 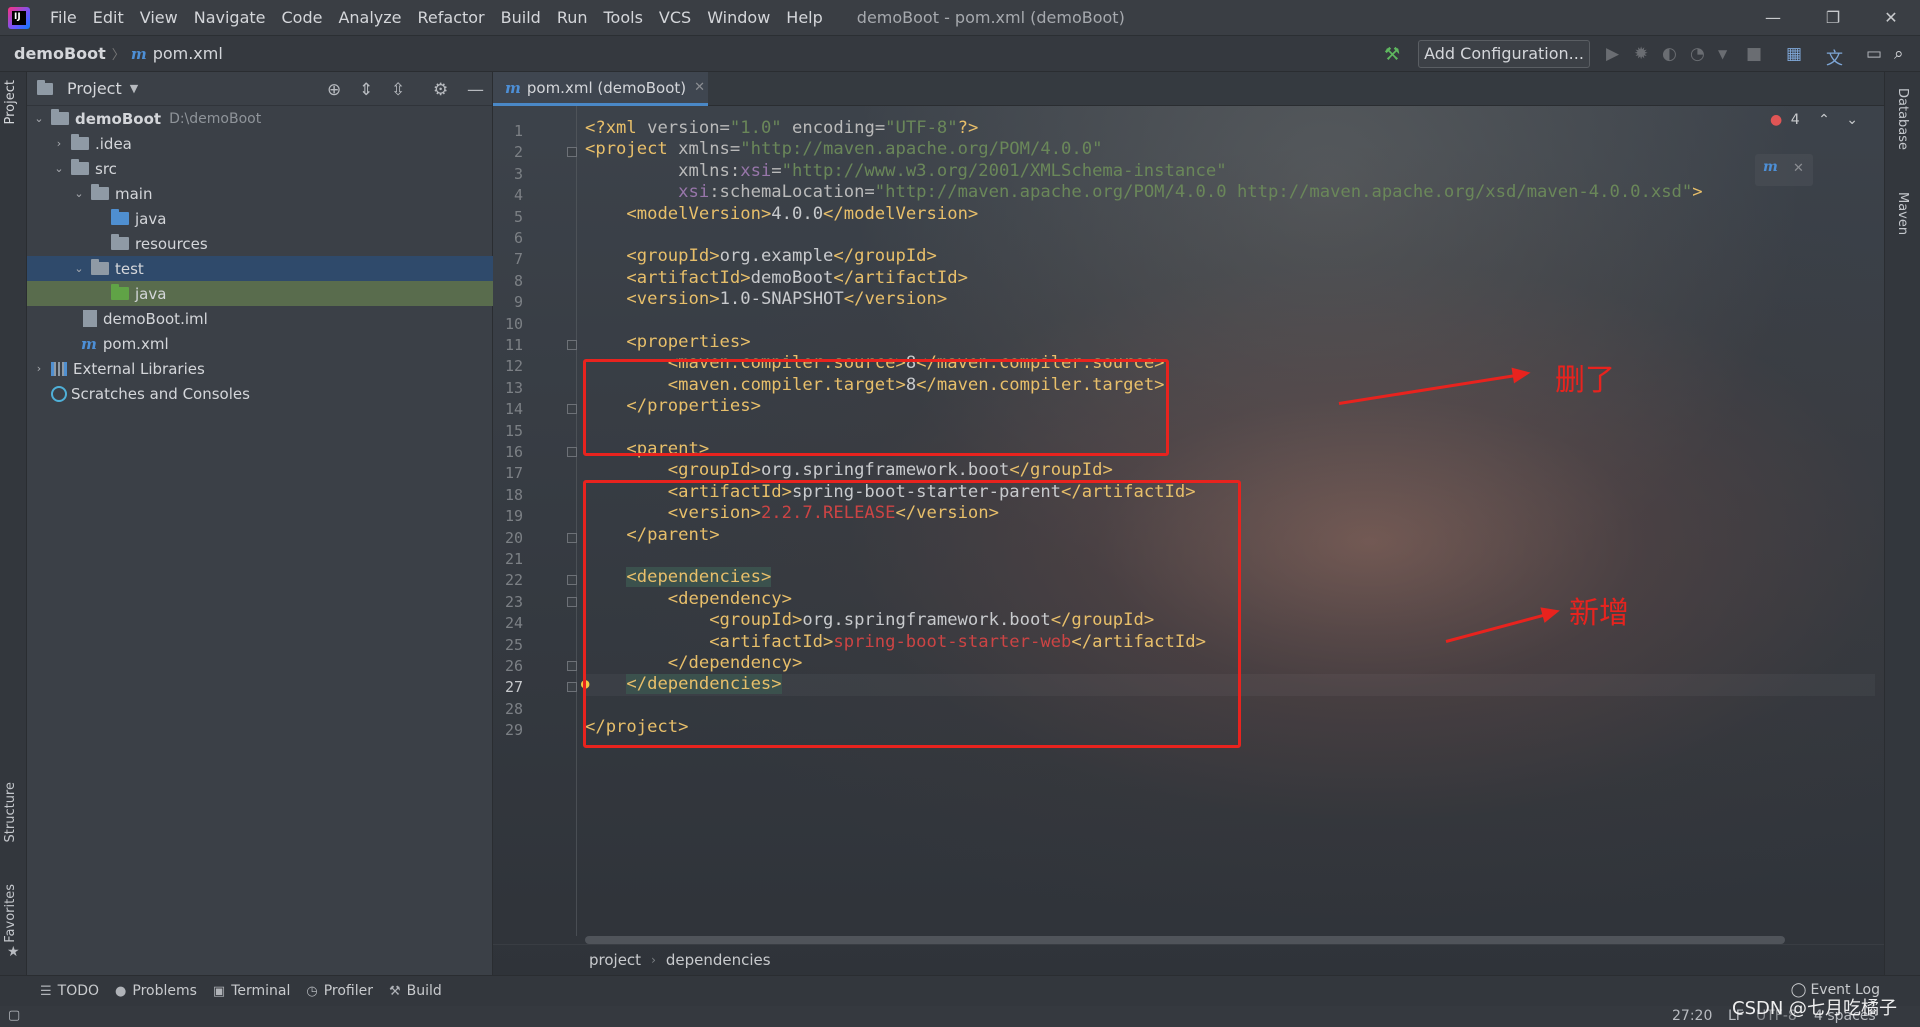 What do you see at coordinates (415, 991) in the screenshot?
I see `build-tool-button: ⚒ Build` at bounding box center [415, 991].